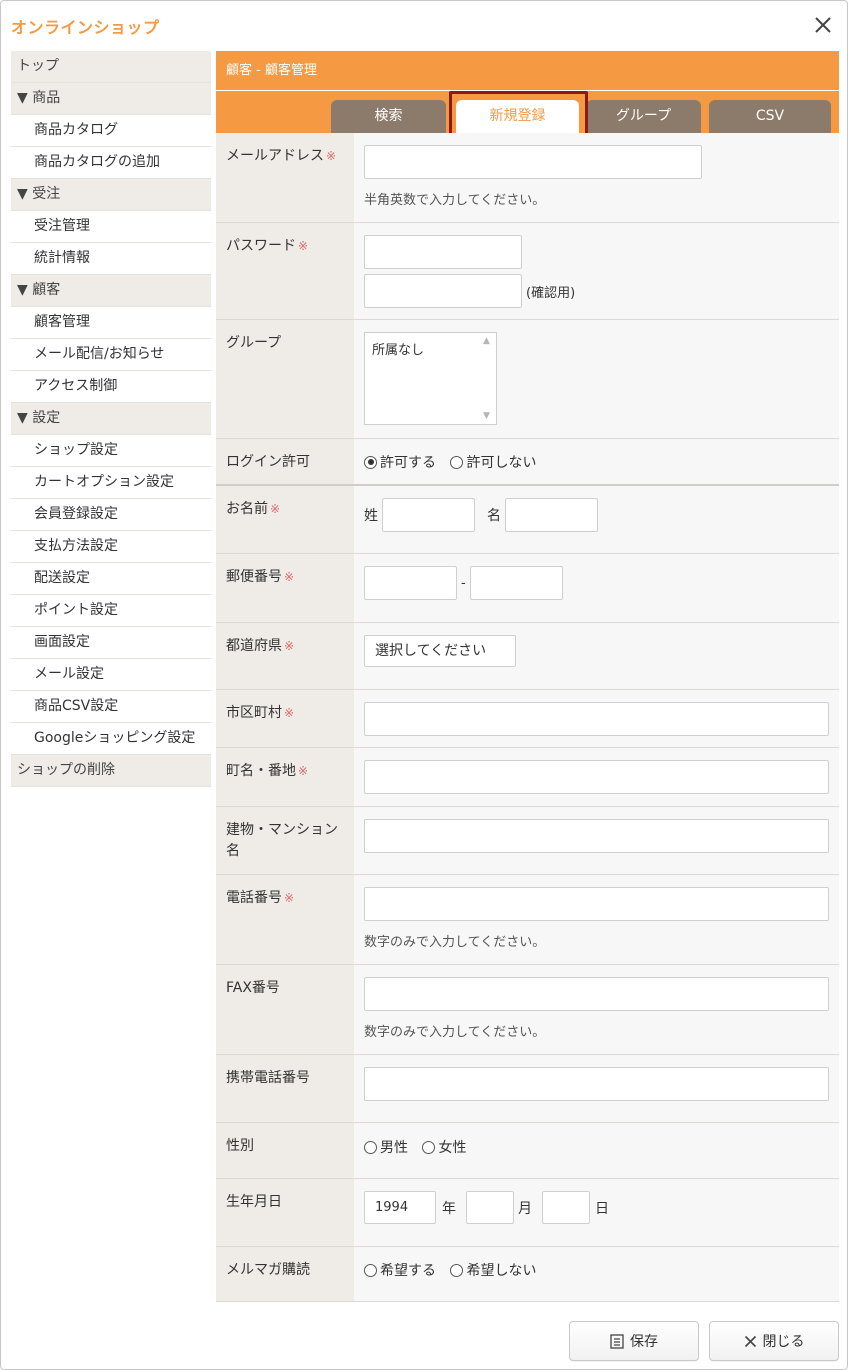 Image resolution: width=848 pixels, height=1370 pixels. I want to click on login-allow-radio: 許可する, so click(400, 462).